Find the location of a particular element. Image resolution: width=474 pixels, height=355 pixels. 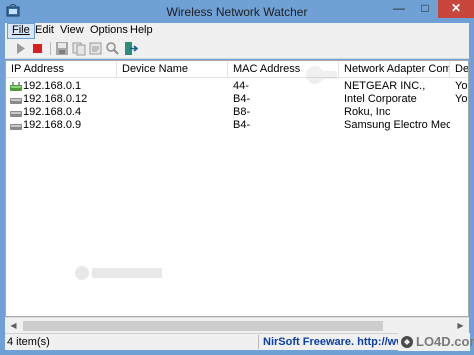

maximize-button: □ is located at coordinates (425, 9).